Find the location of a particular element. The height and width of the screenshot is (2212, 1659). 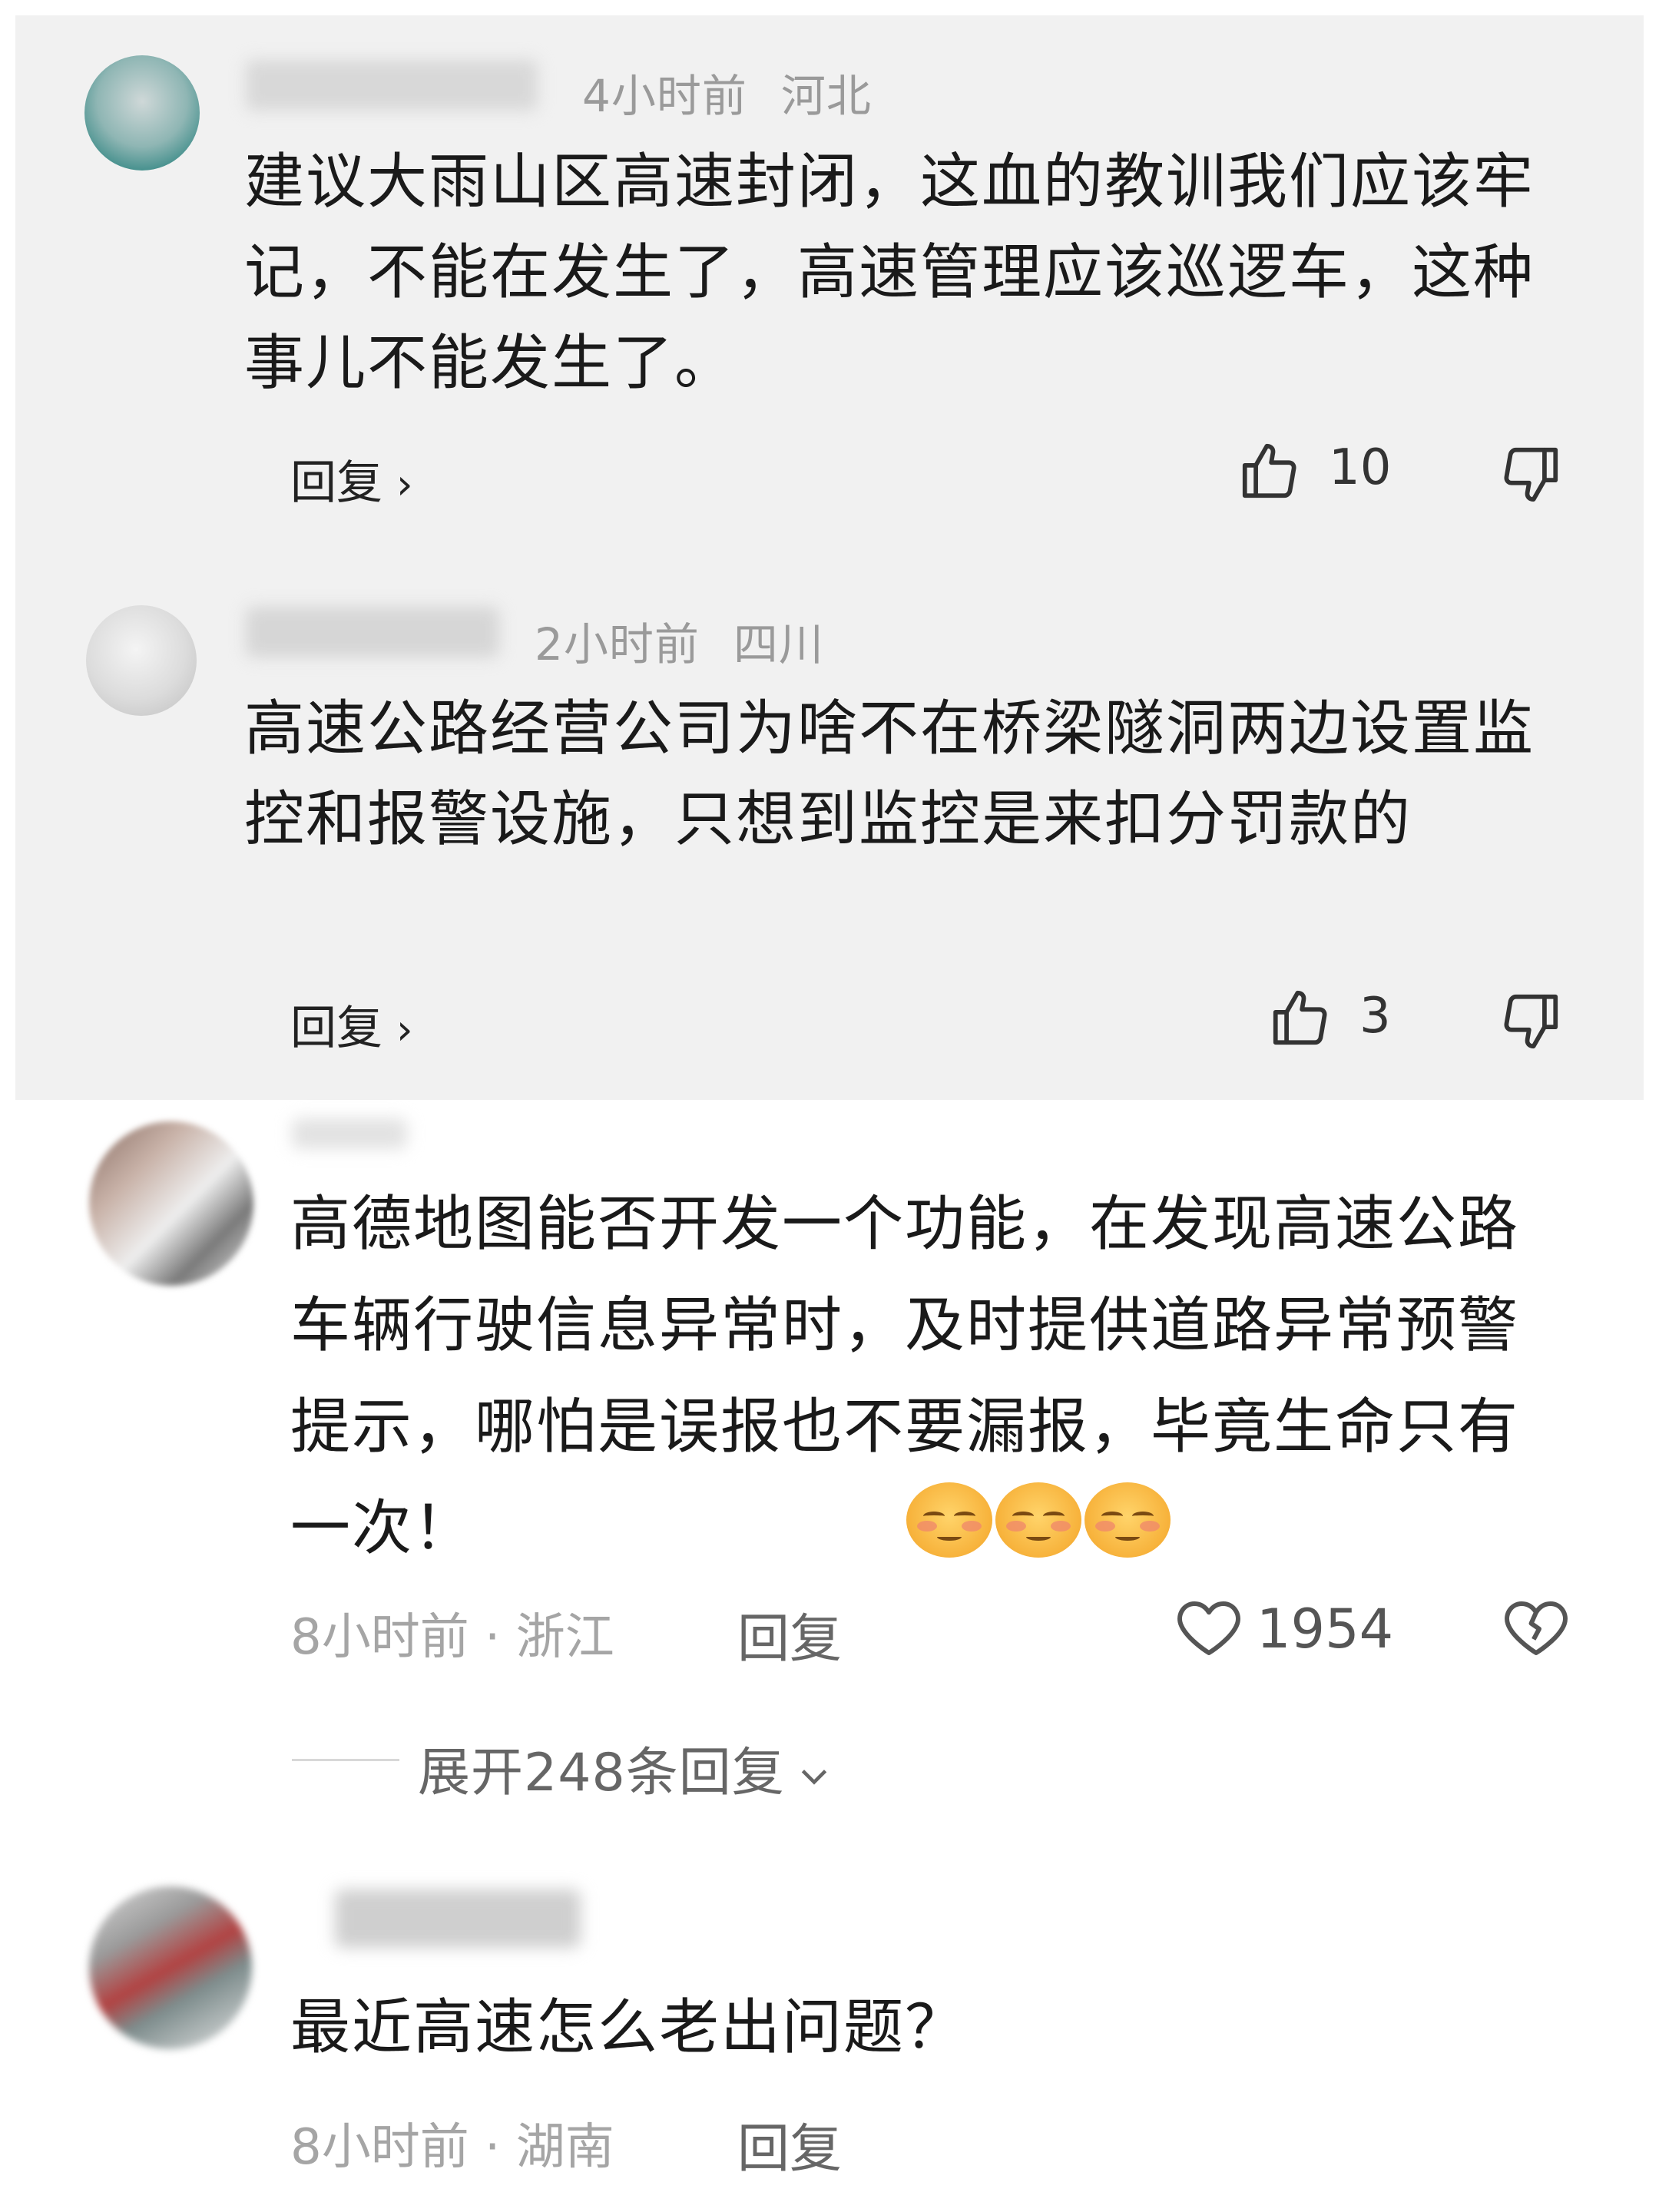

comment-time: 2小时前 is located at coordinates (618, 644).